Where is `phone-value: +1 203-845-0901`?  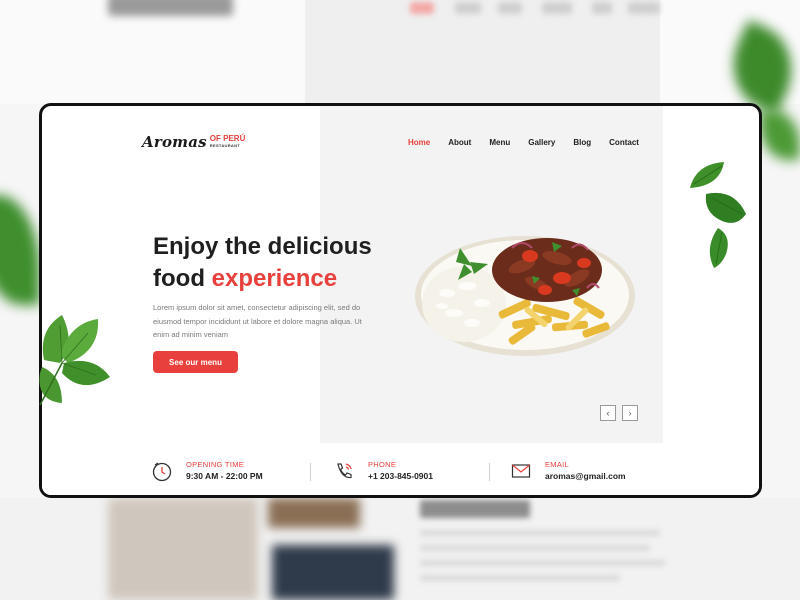 phone-value: +1 203-845-0901 is located at coordinates (400, 476).